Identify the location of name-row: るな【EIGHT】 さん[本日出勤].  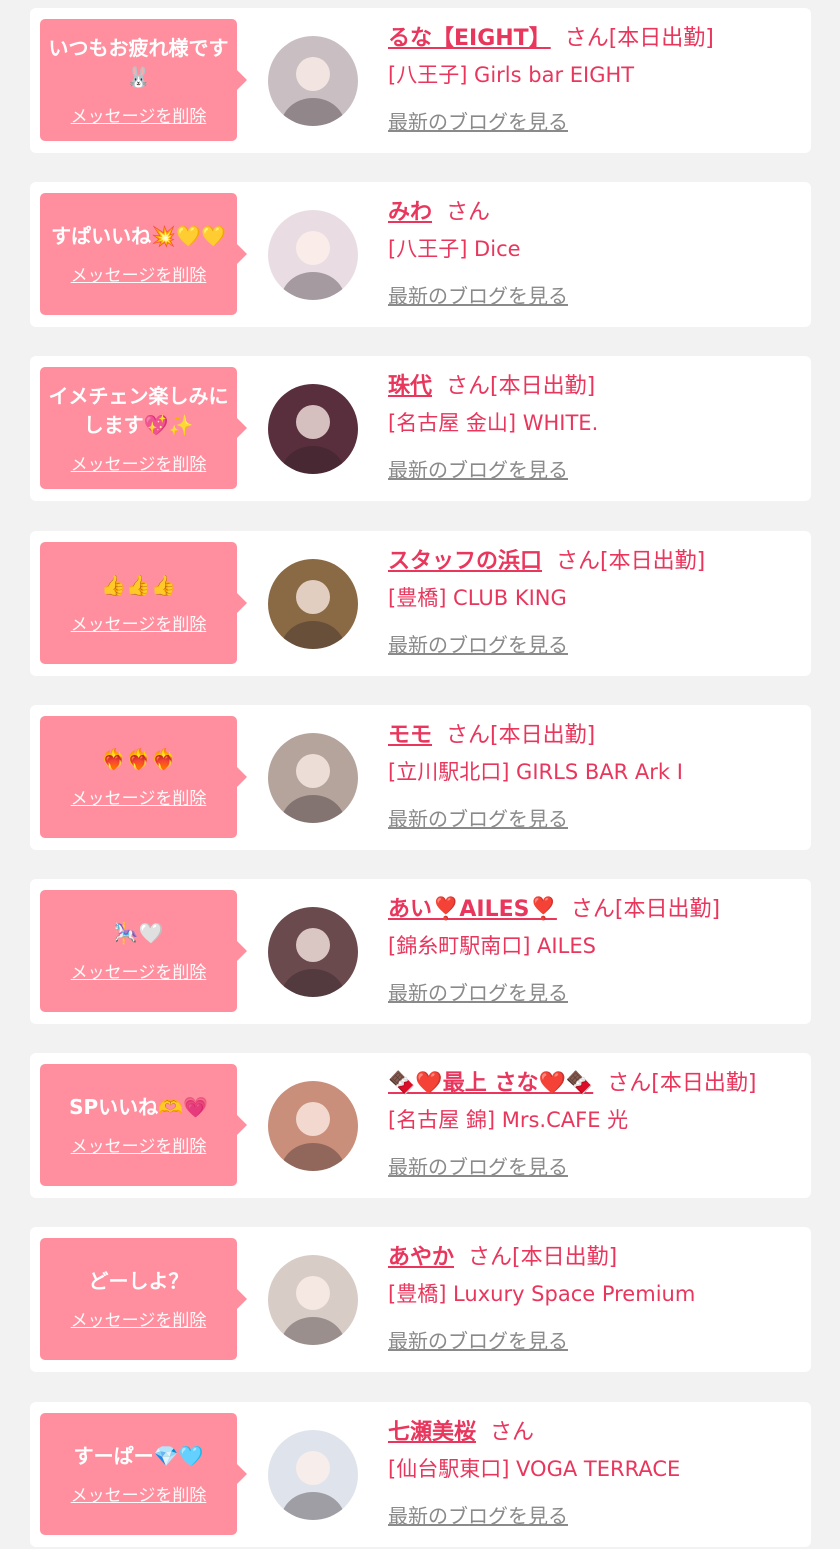
(594, 39).